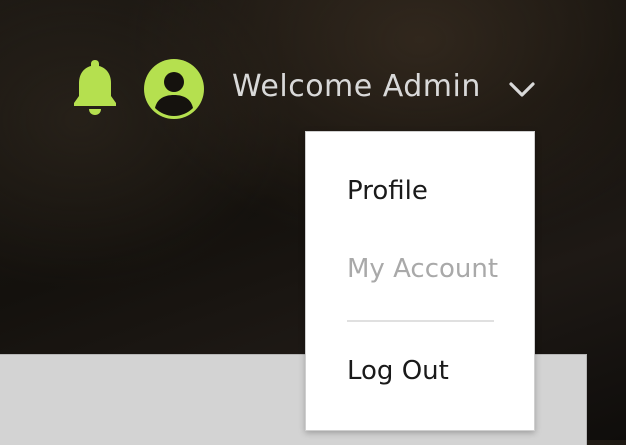 The image size is (626, 445). Describe the element at coordinates (420, 321) in the screenshot. I see `menu-divider` at that location.